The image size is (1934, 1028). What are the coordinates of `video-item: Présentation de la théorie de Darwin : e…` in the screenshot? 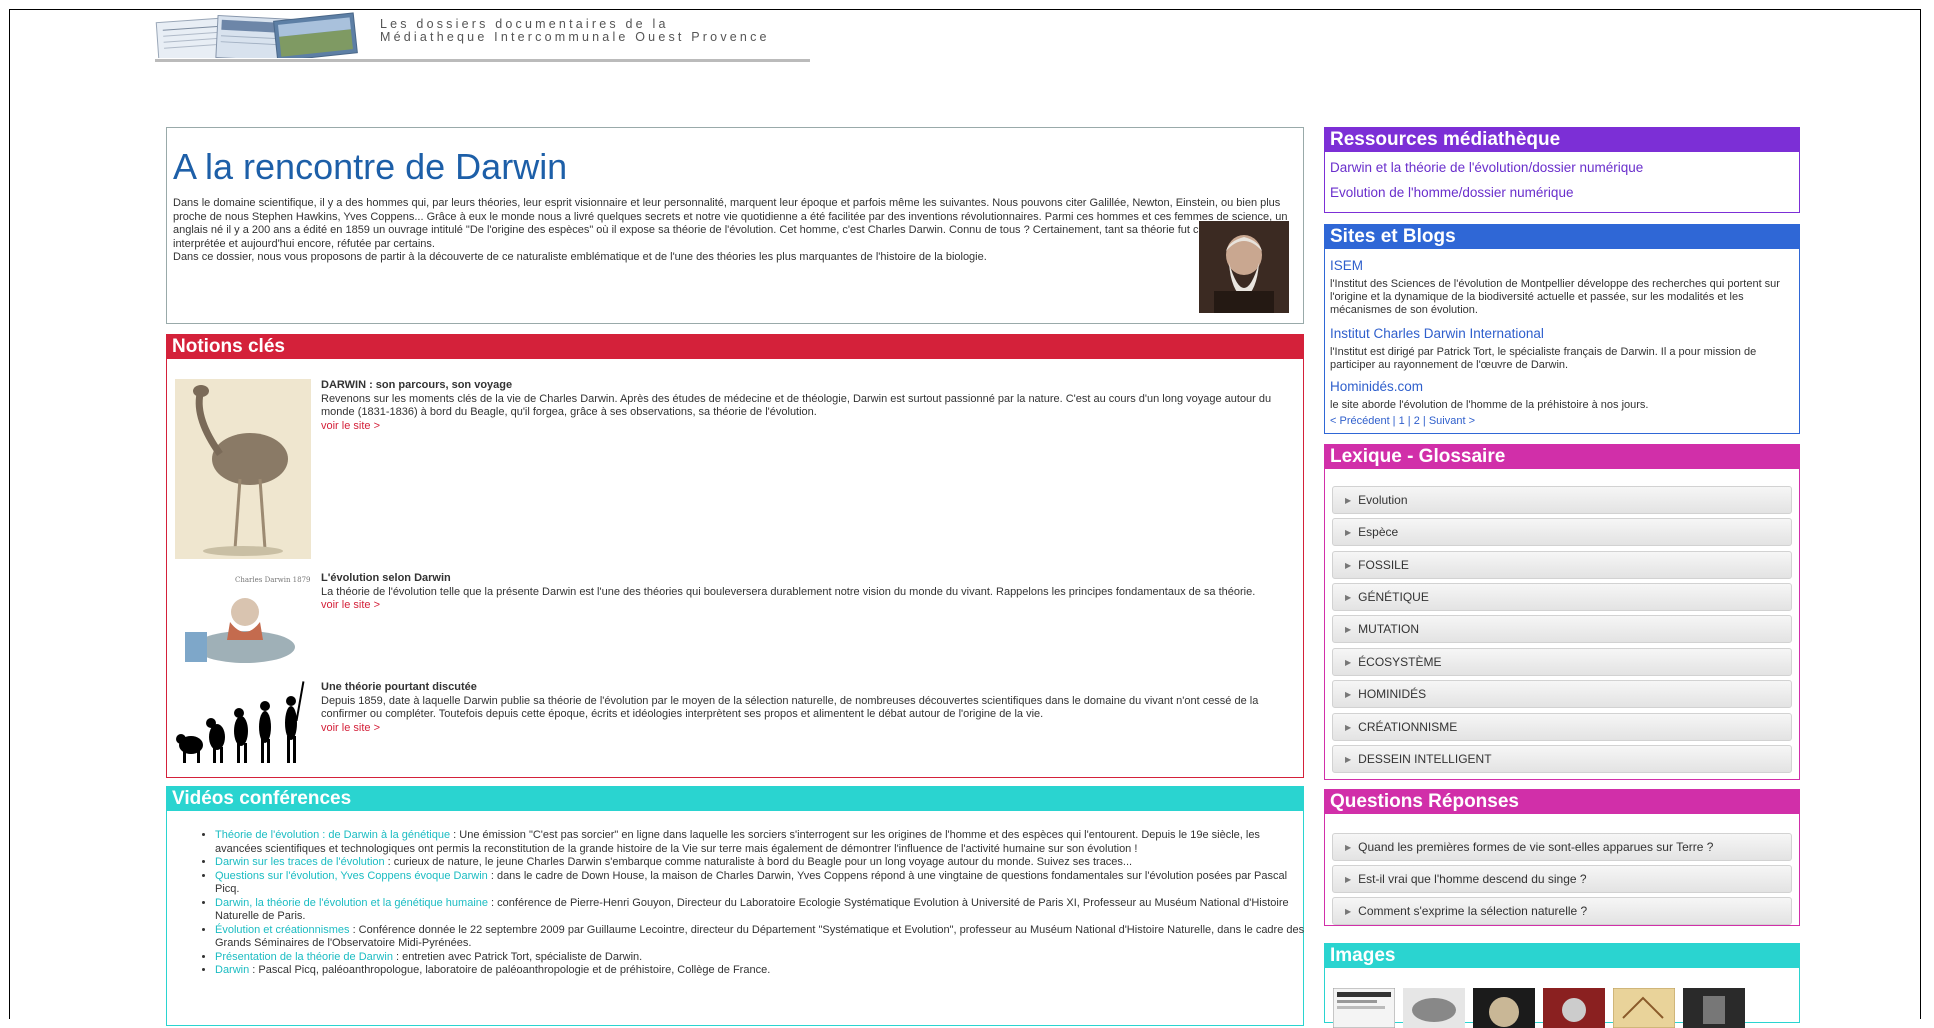 It's located at (762, 958).